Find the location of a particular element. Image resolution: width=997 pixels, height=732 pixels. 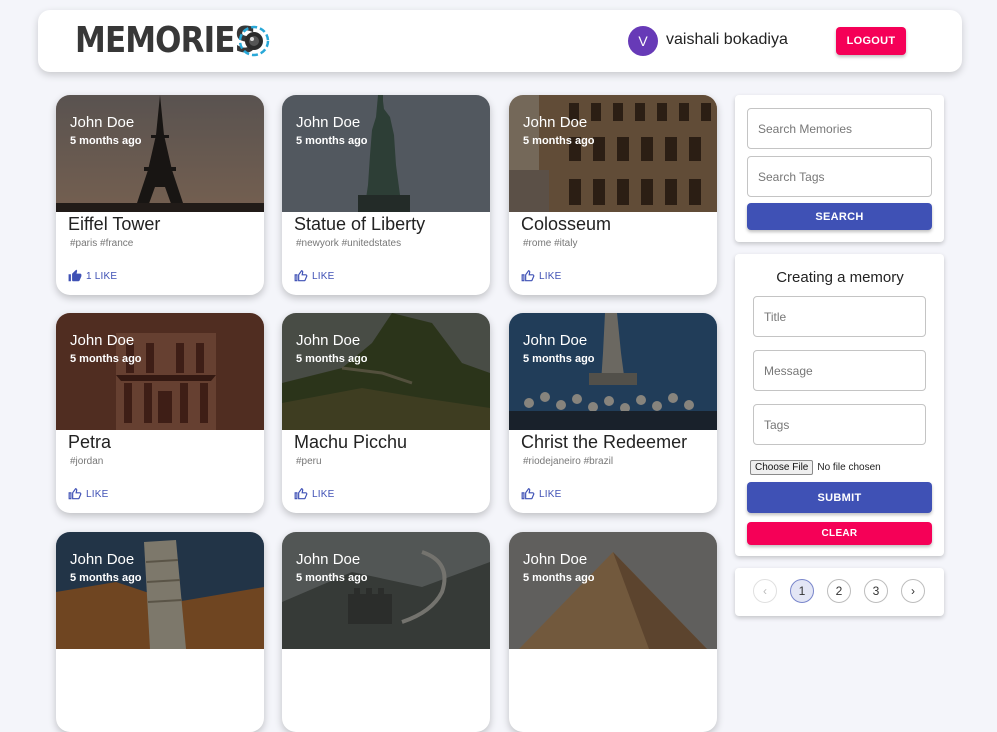

page-button-3: 3 is located at coordinates (876, 591).